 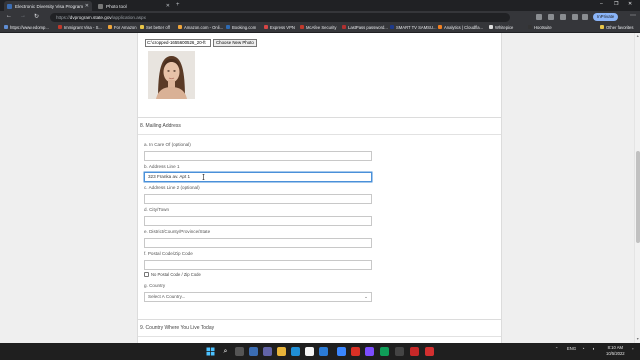 I want to click on bookmark-item: Whitepice, so click(x=501, y=27).